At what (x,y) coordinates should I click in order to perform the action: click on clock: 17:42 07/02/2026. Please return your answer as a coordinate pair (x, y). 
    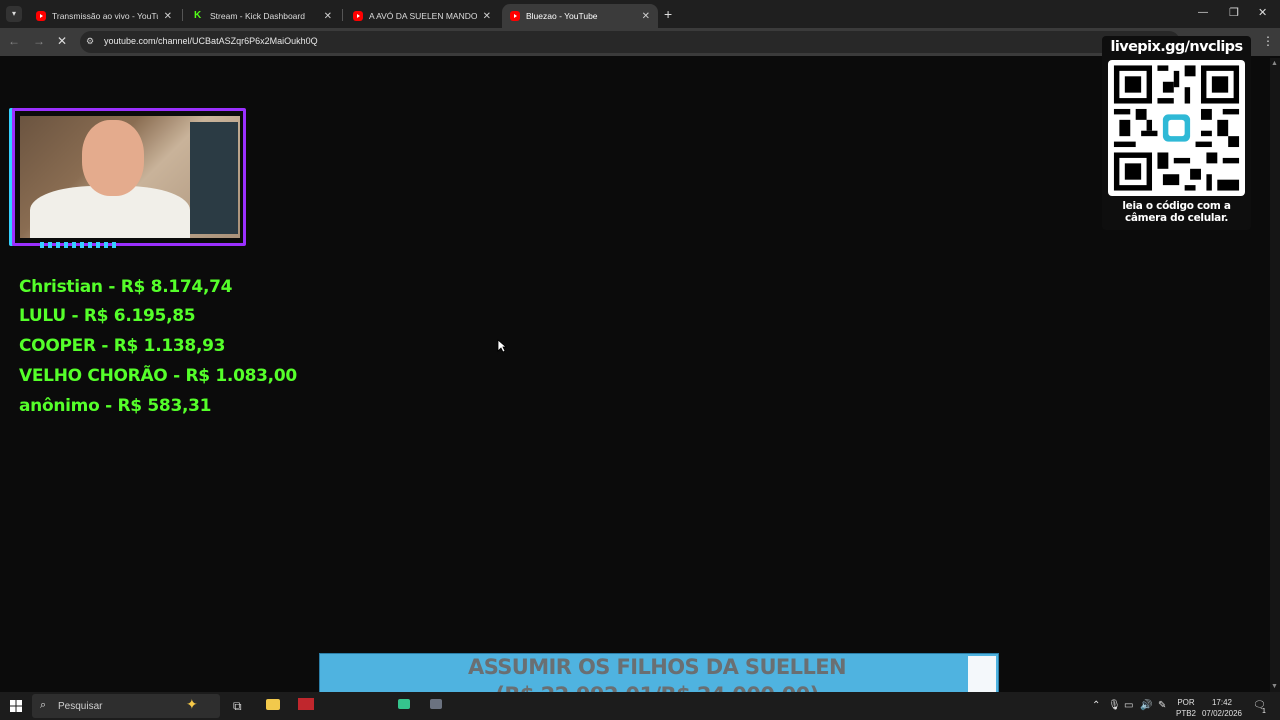
    Looking at the image, I should click on (1222, 708).